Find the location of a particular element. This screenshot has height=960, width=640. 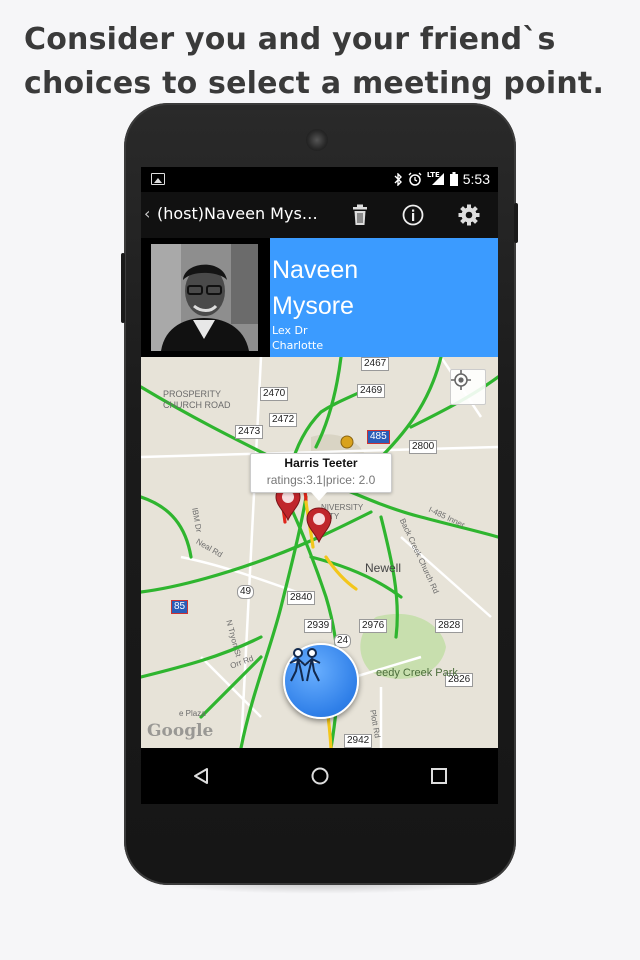

road-label-2470: 2470 is located at coordinates (274, 394).